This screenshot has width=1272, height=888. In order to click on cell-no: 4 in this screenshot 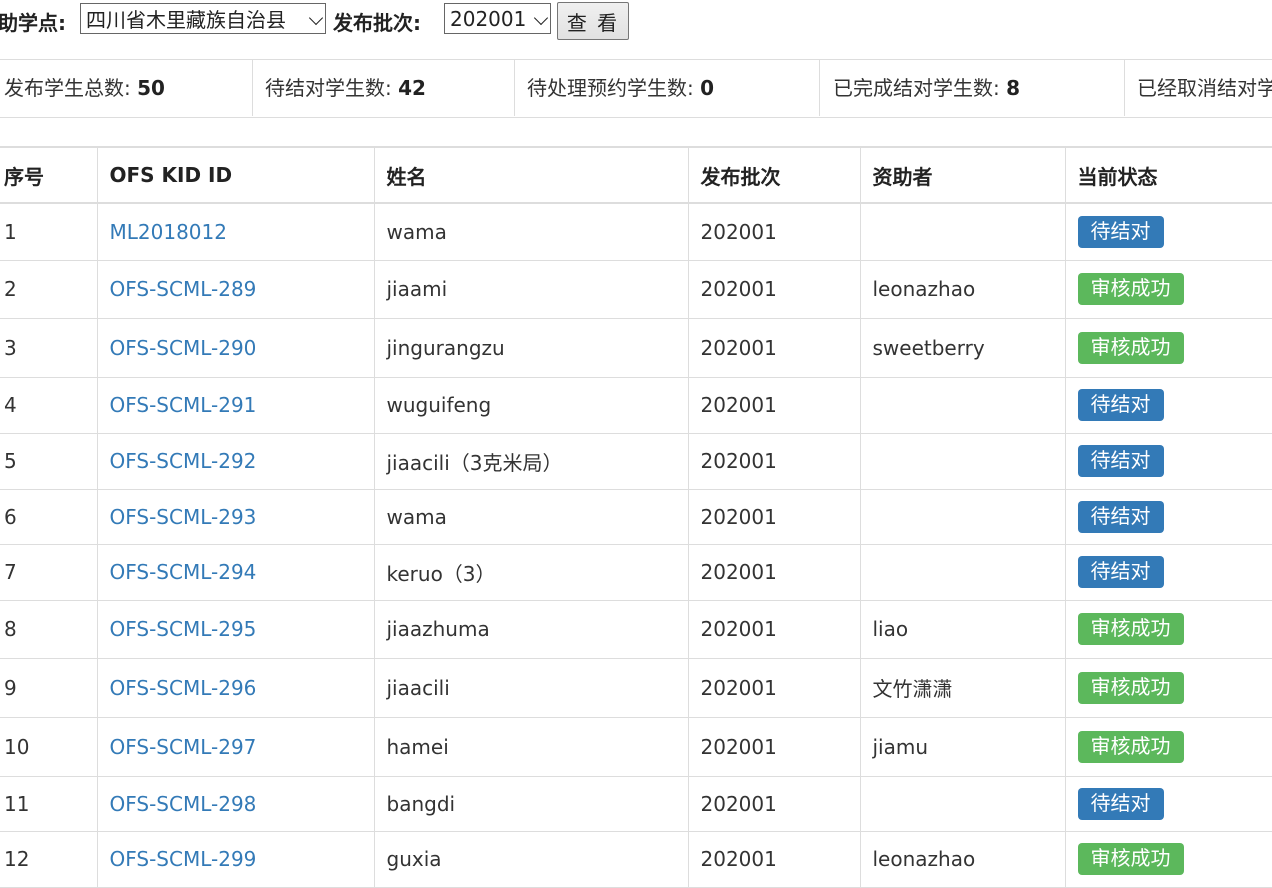, I will do `click(49, 405)`.